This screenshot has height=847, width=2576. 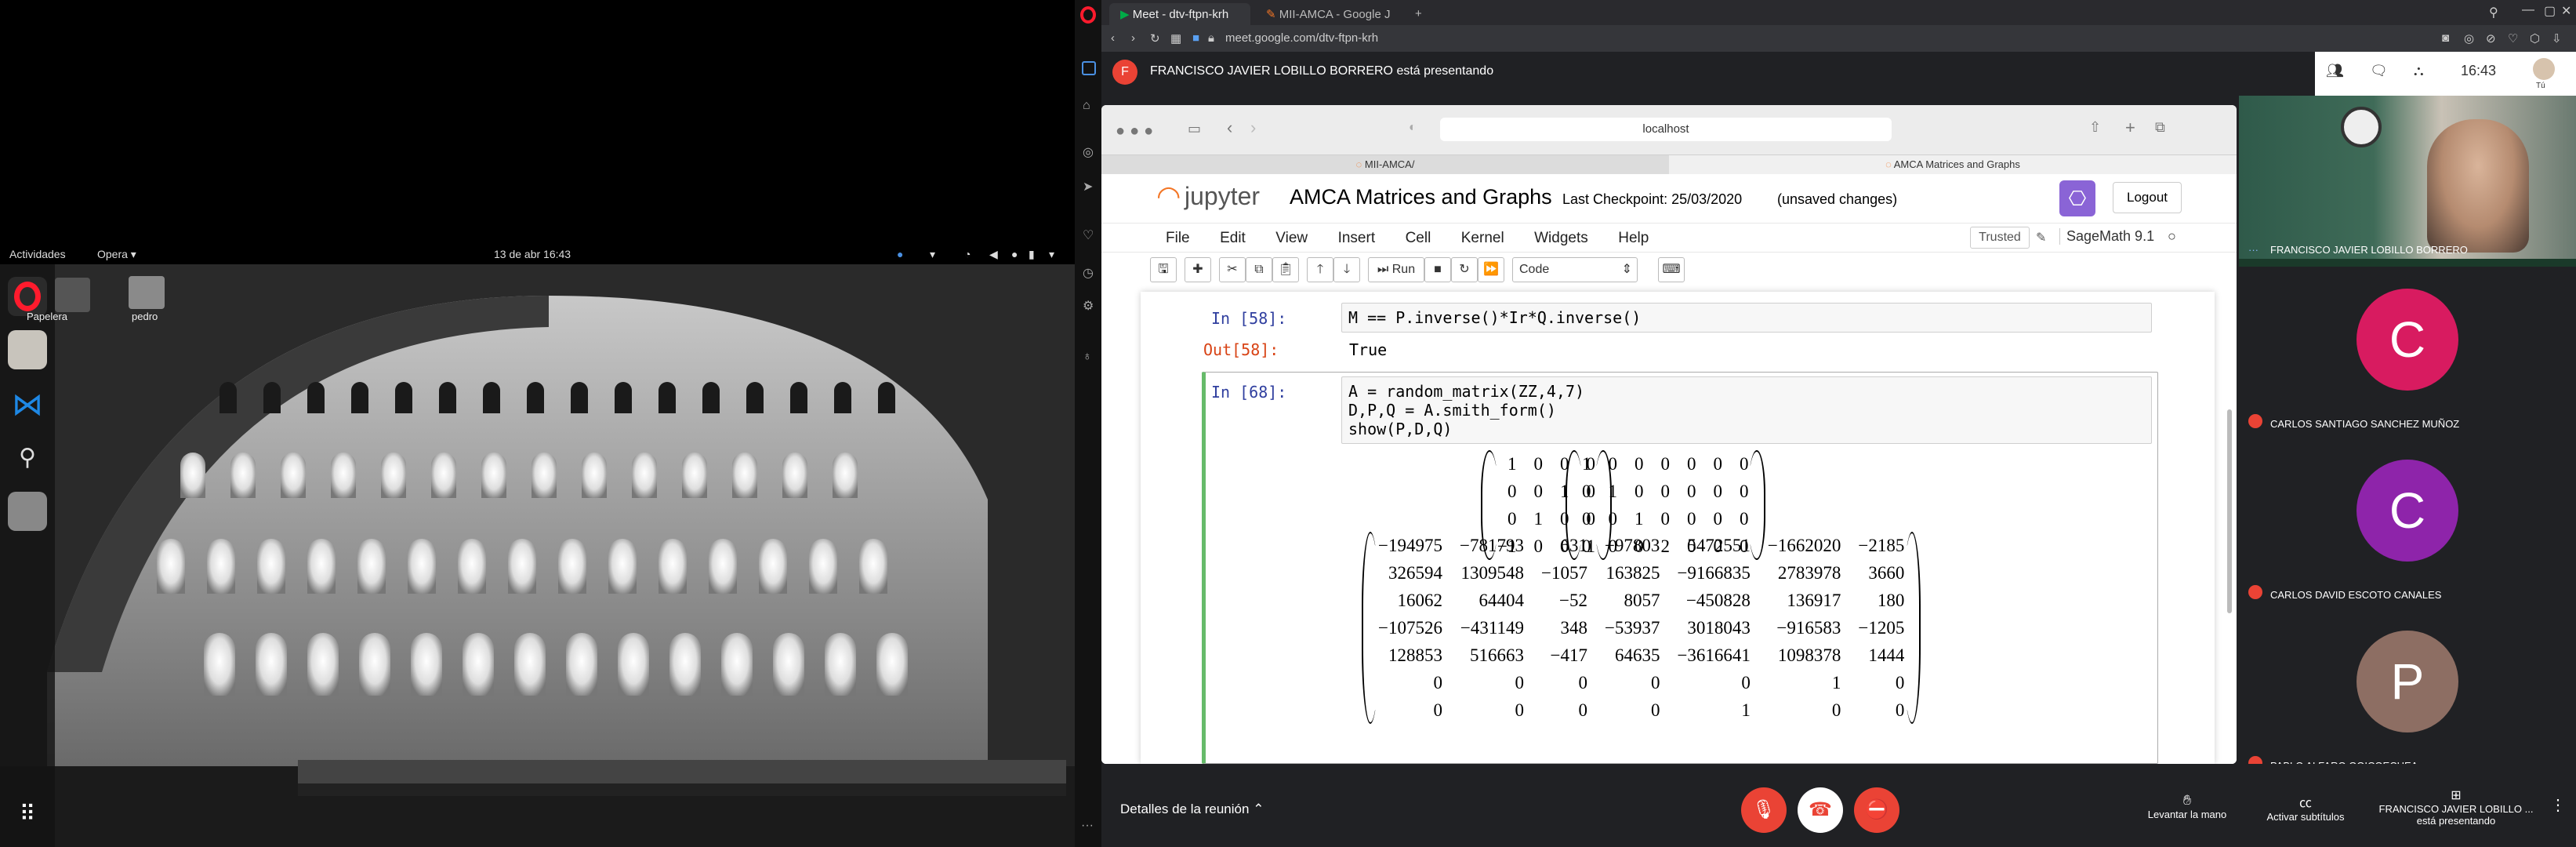 I want to click on activities-icon: ⛬, so click(x=2419, y=71).